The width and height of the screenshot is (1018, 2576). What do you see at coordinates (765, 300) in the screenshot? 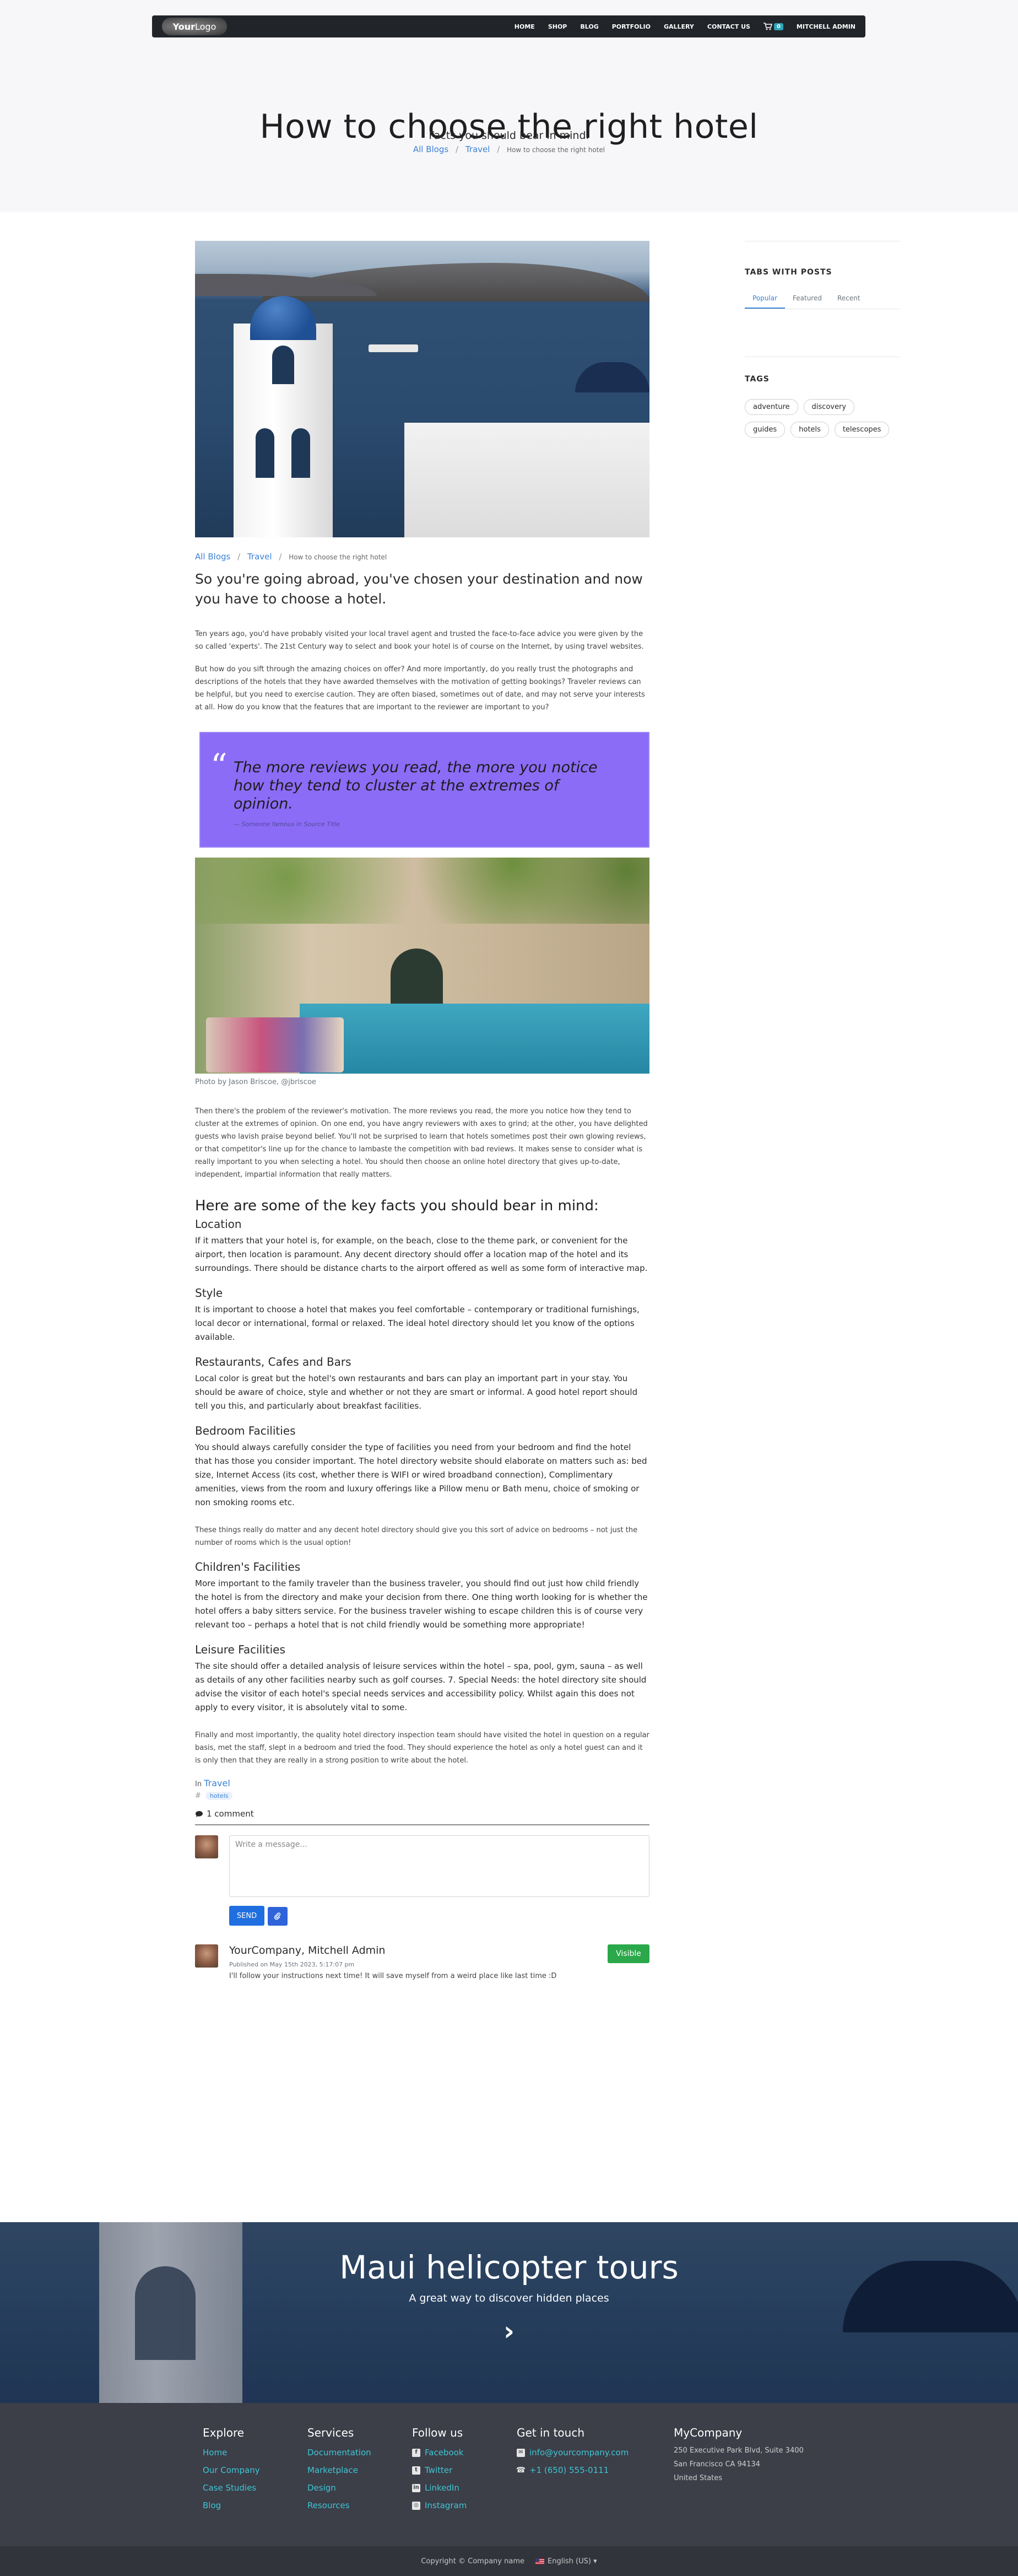
I see `tab-popular: Popular` at bounding box center [765, 300].